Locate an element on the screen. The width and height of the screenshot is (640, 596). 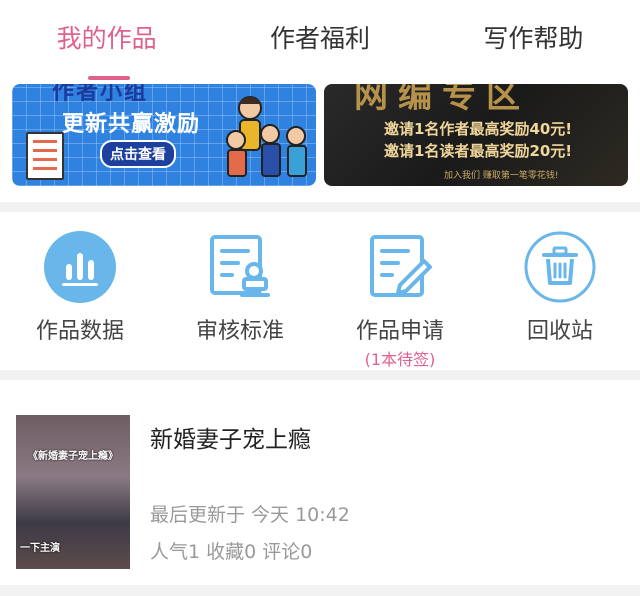
last-update-time: 最后更新于 今天 10:42 is located at coordinates (250, 515).